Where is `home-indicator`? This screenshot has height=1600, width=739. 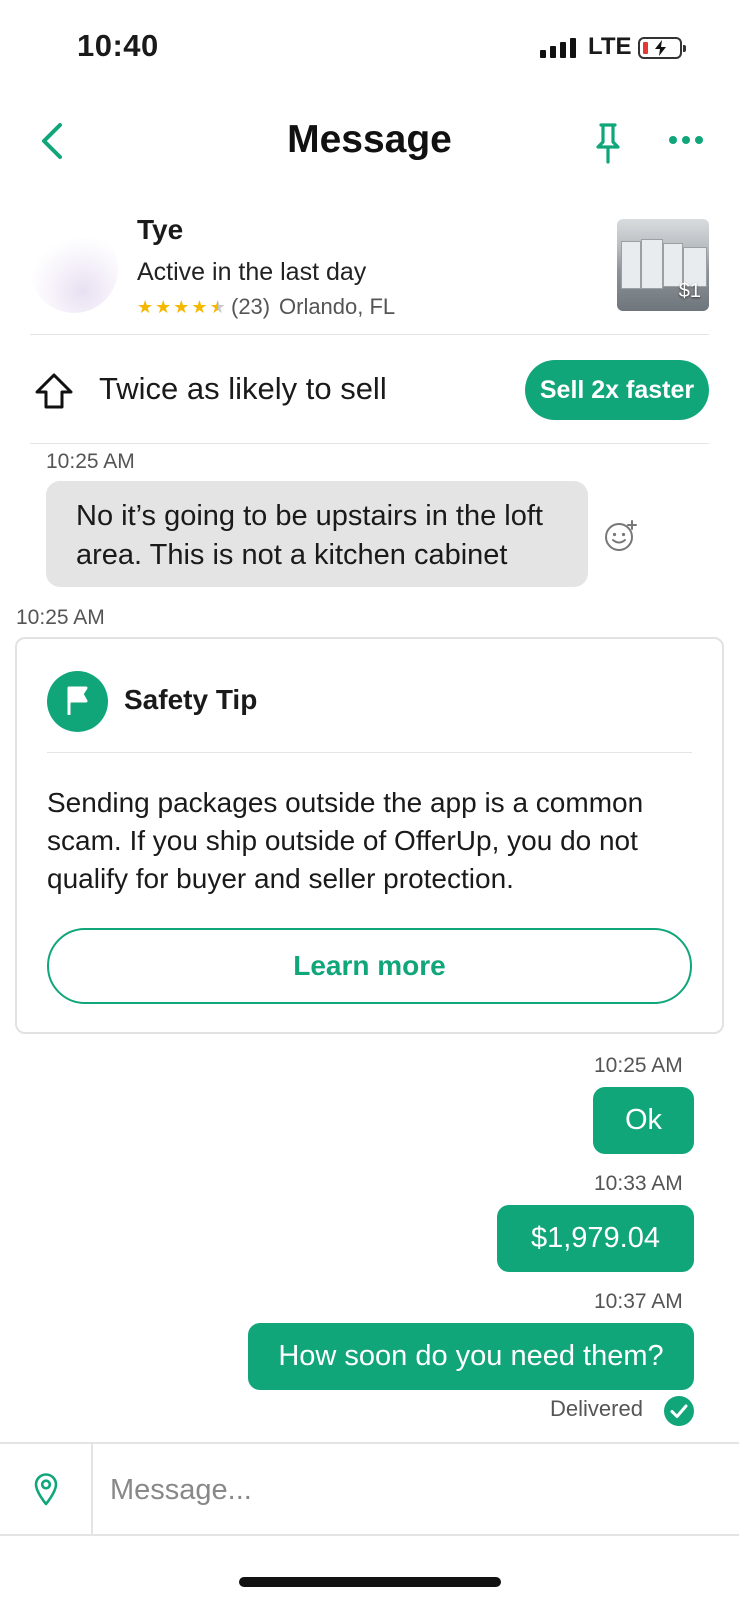
home-indicator is located at coordinates (370, 1582).